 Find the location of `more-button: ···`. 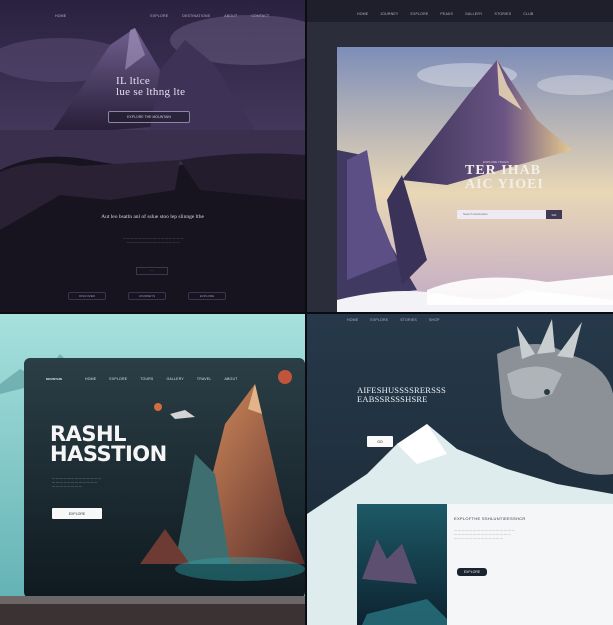

more-button: ··· is located at coordinates (152, 271).